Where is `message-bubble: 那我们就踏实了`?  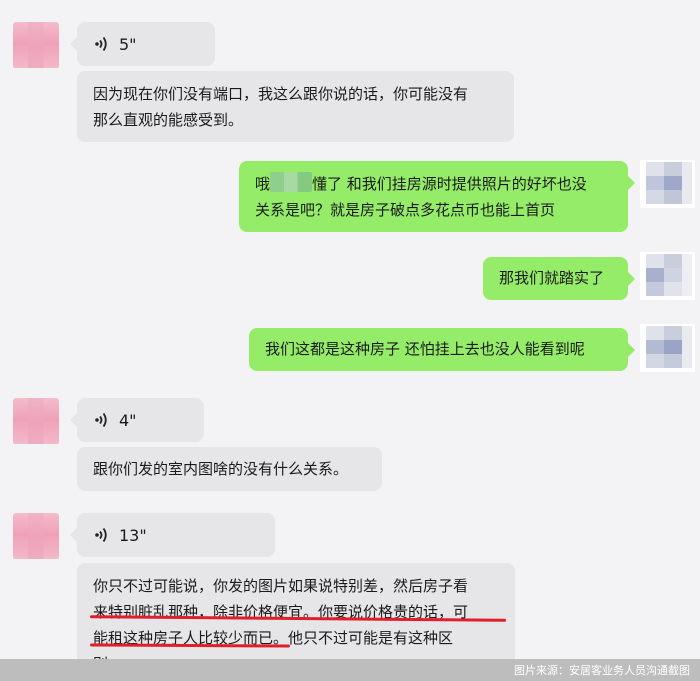 message-bubble: 那我们就踏实了 is located at coordinates (559, 278).